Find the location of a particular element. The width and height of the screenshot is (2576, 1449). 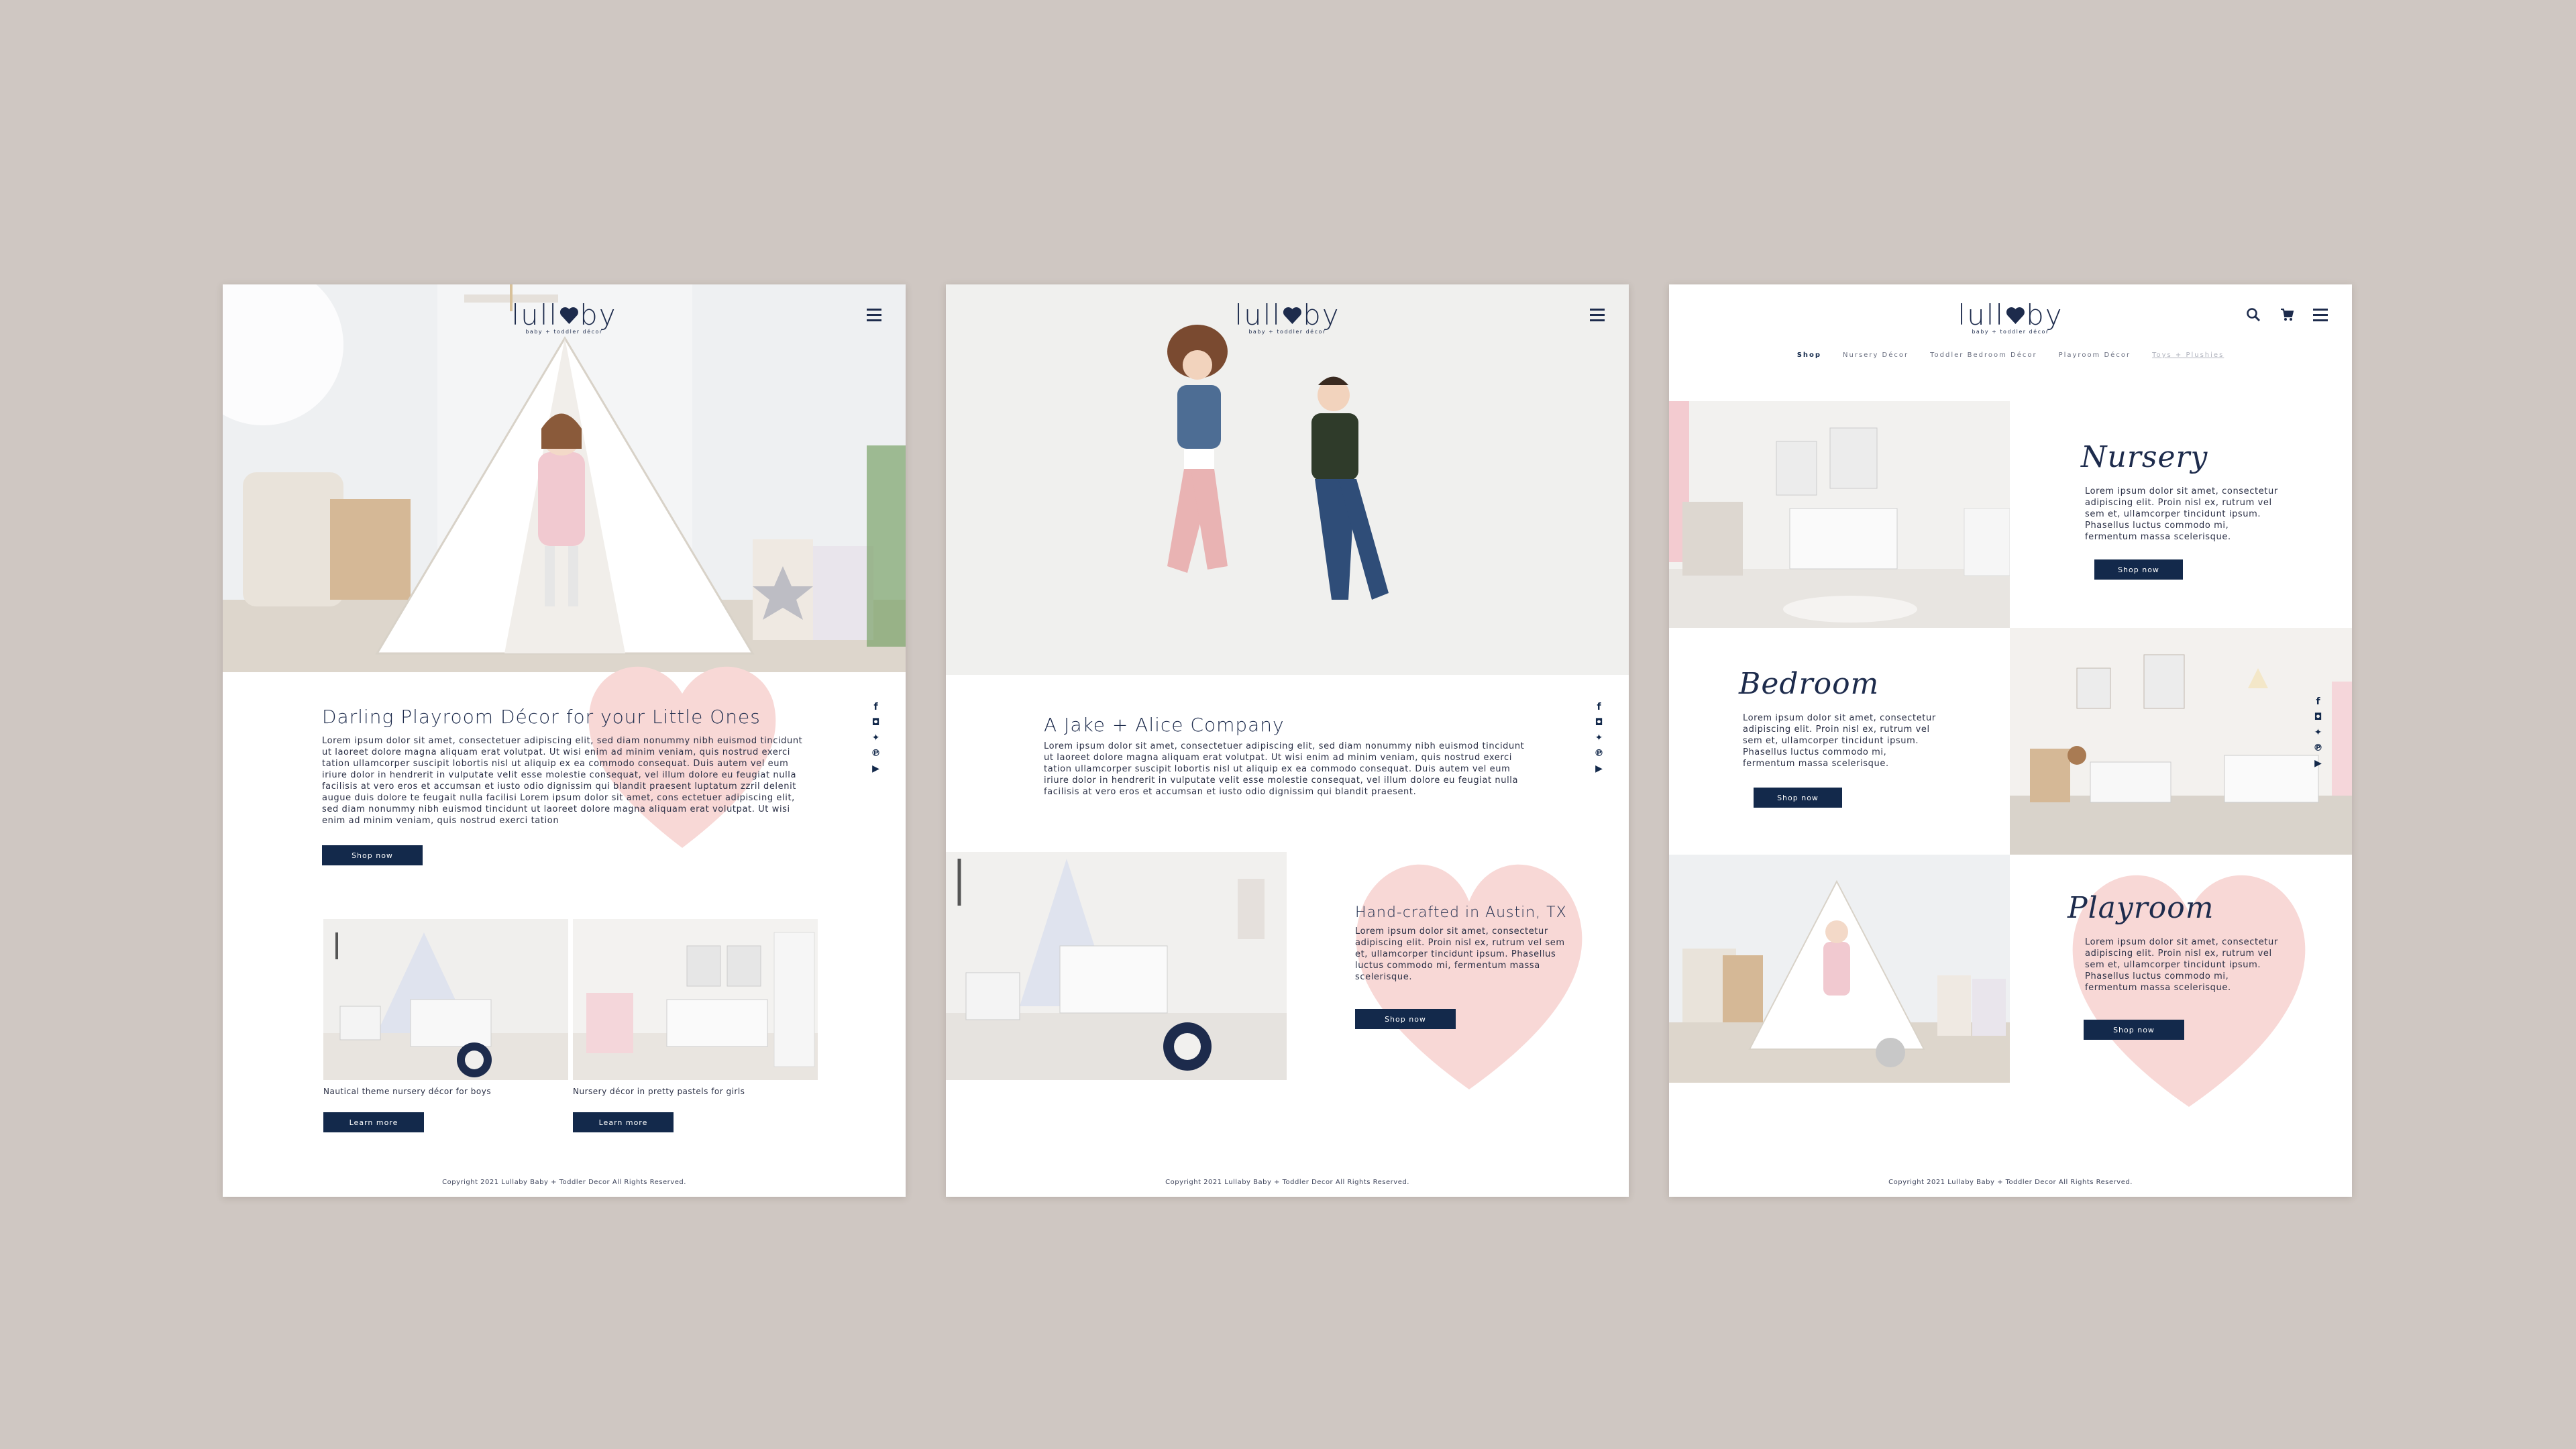

nursery-photo is located at coordinates (1839, 514).